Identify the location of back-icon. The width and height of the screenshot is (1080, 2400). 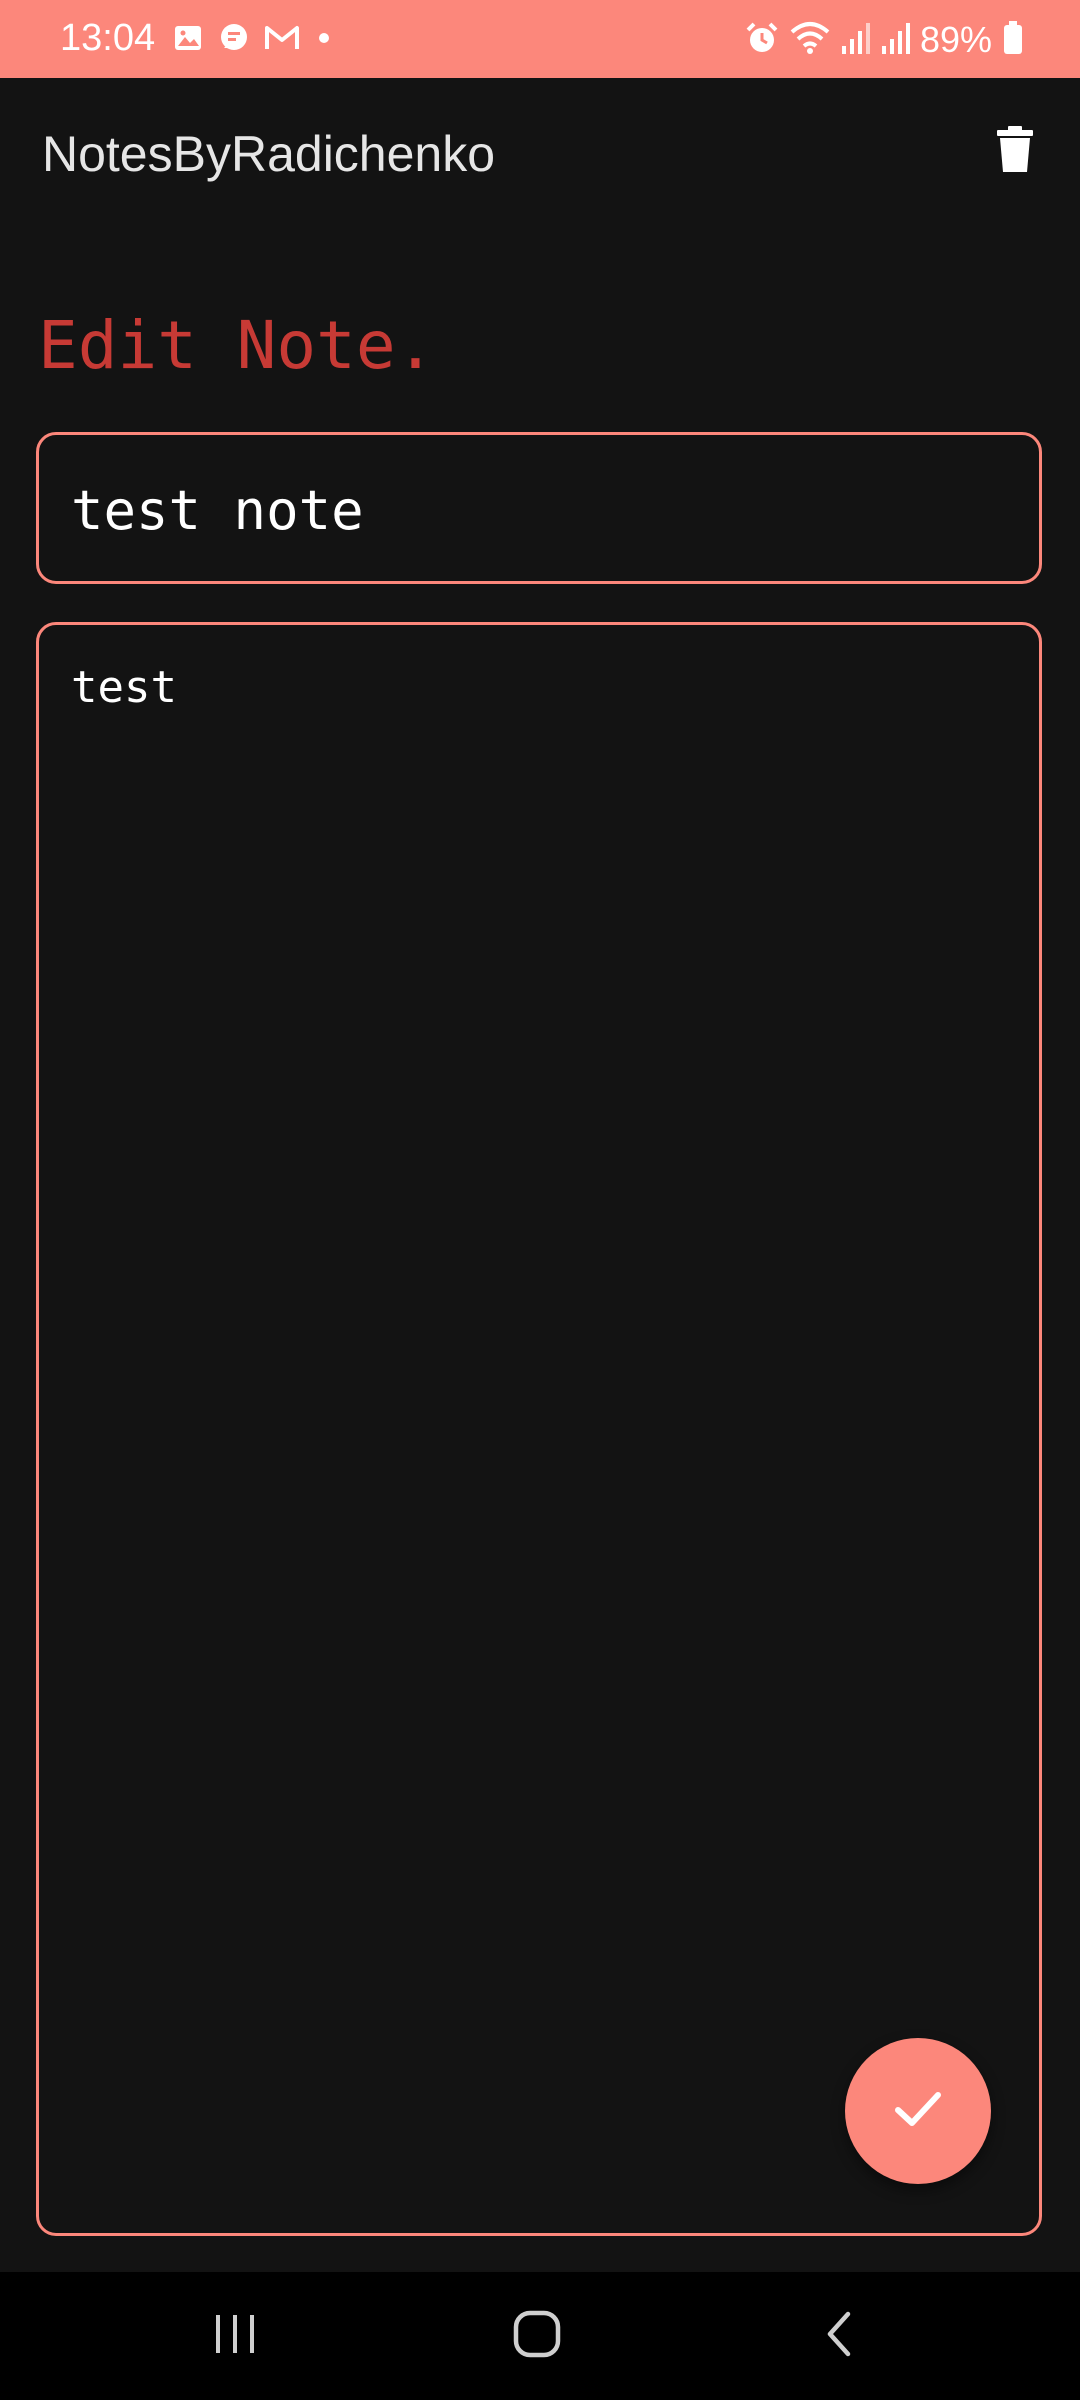
(840, 2336).